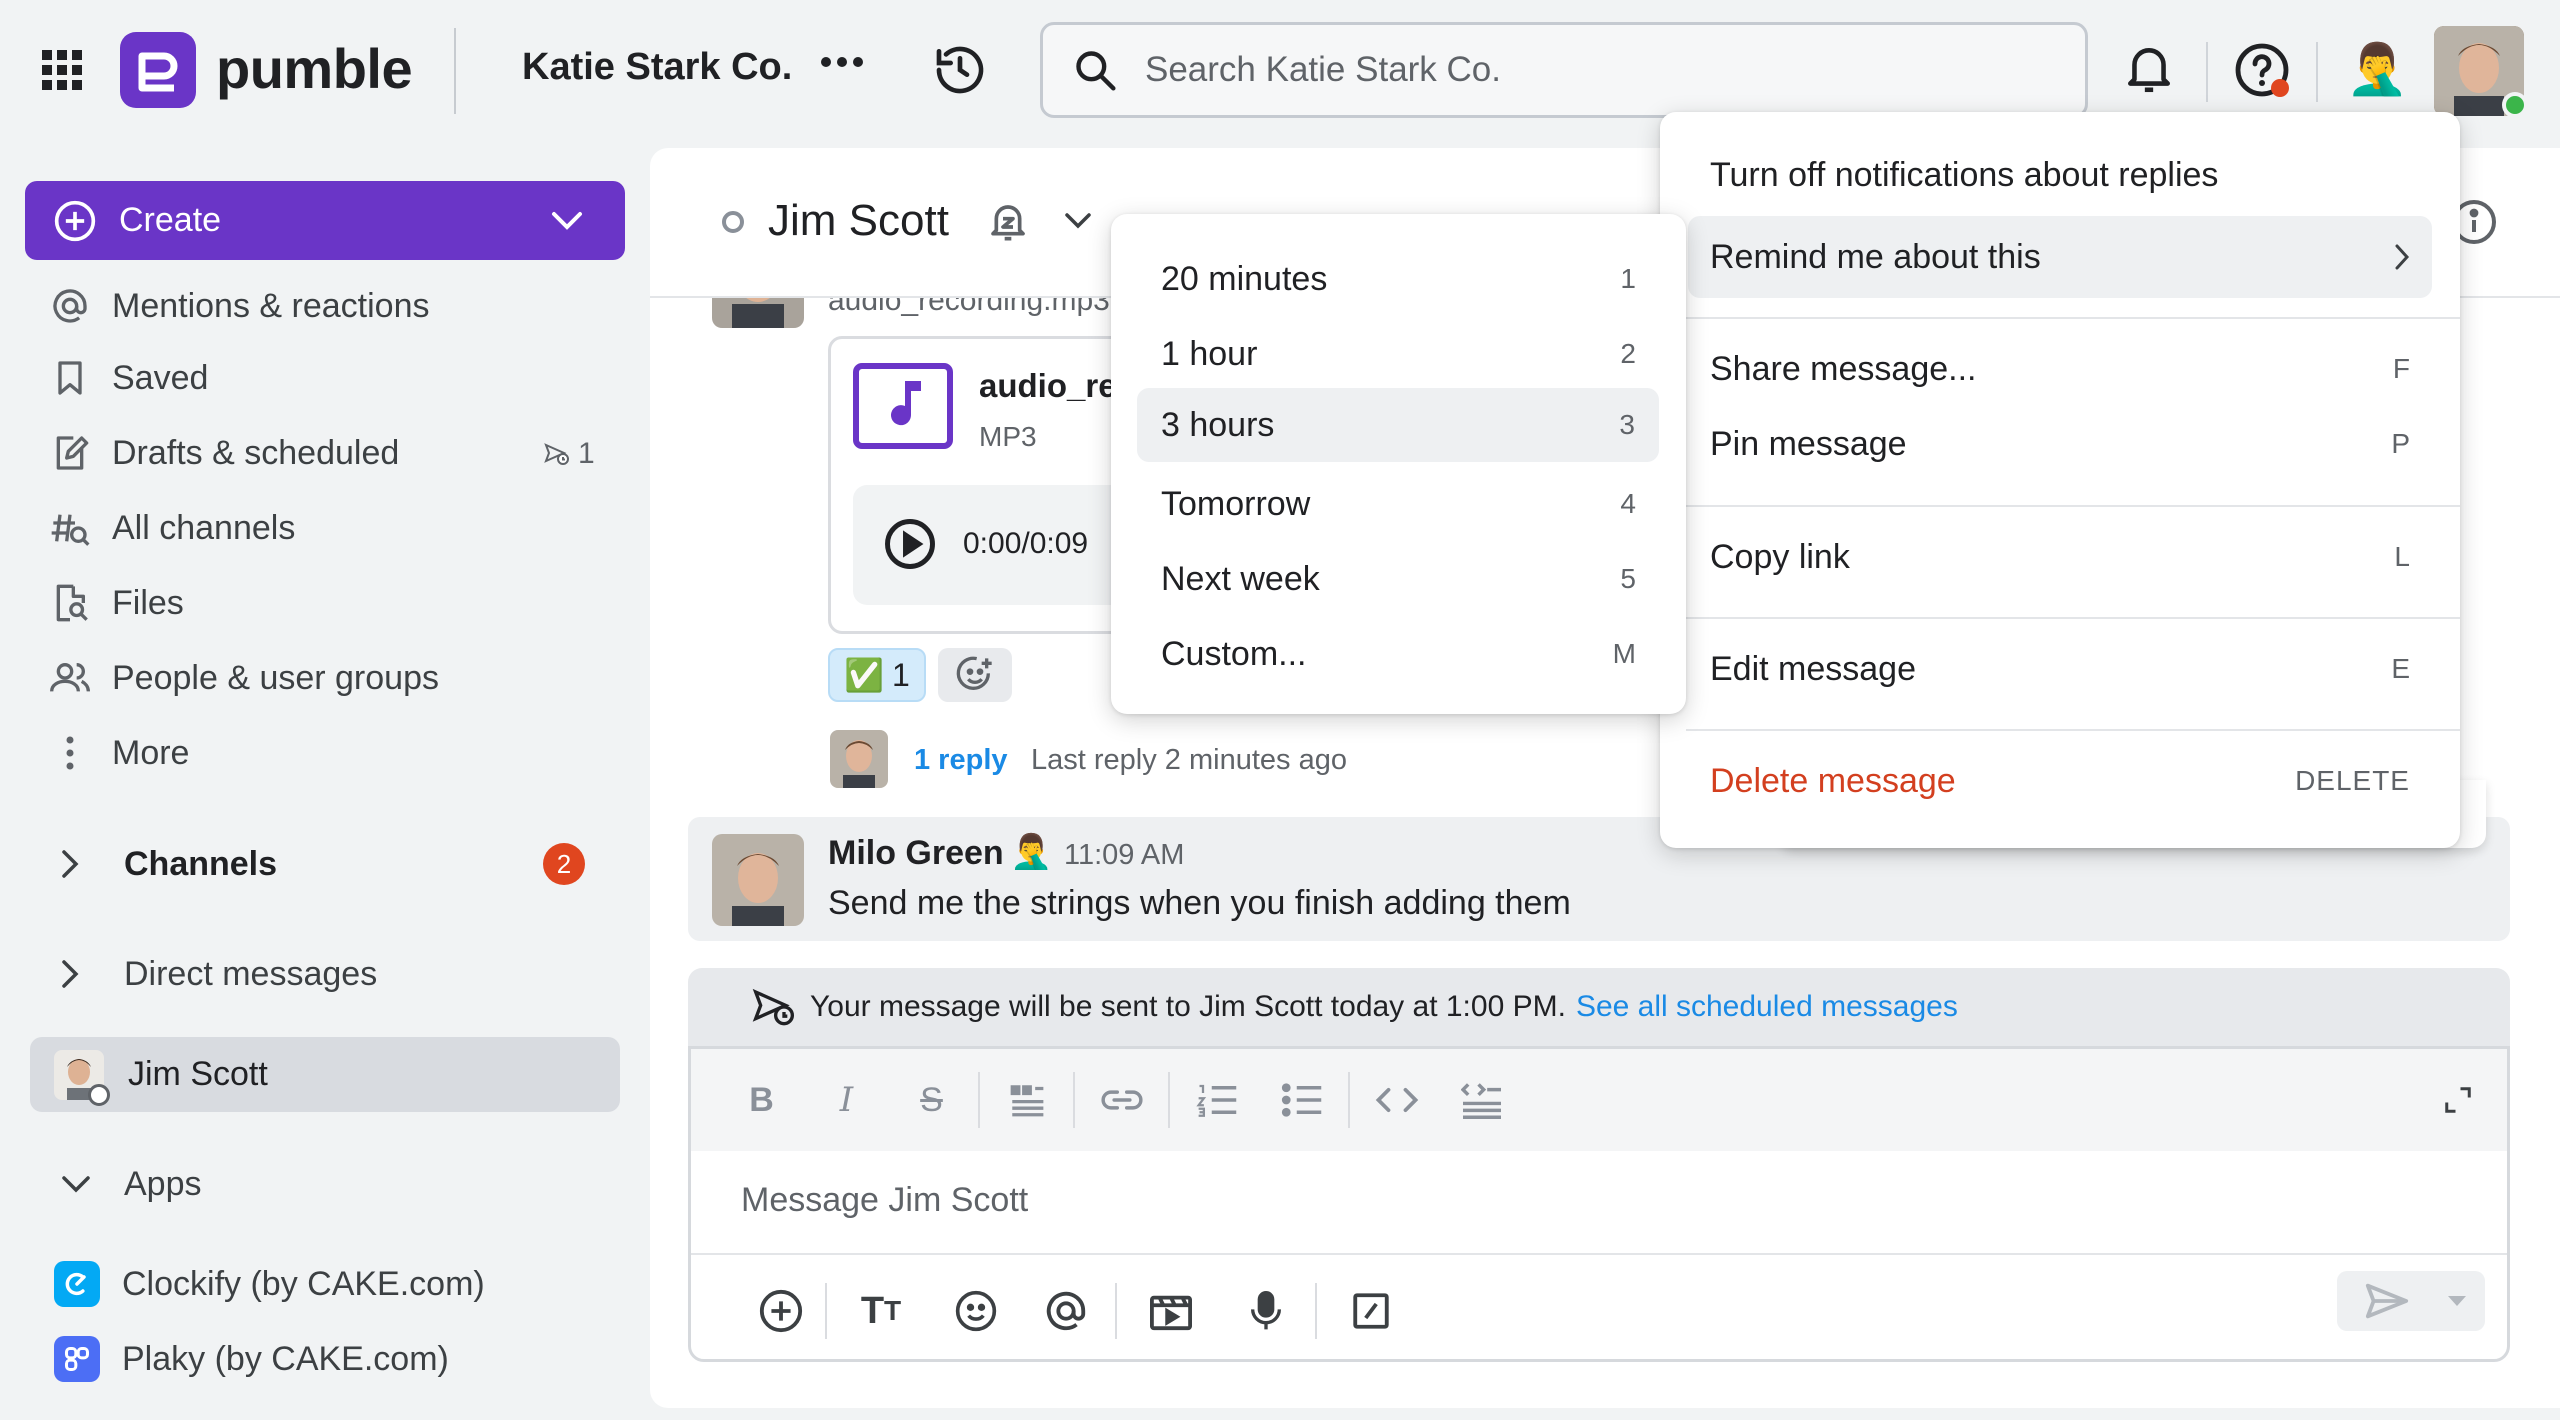 The width and height of the screenshot is (2560, 1420). What do you see at coordinates (1398, 354) in the screenshot?
I see `remind-option: 1 hour 2` at bounding box center [1398, 354].